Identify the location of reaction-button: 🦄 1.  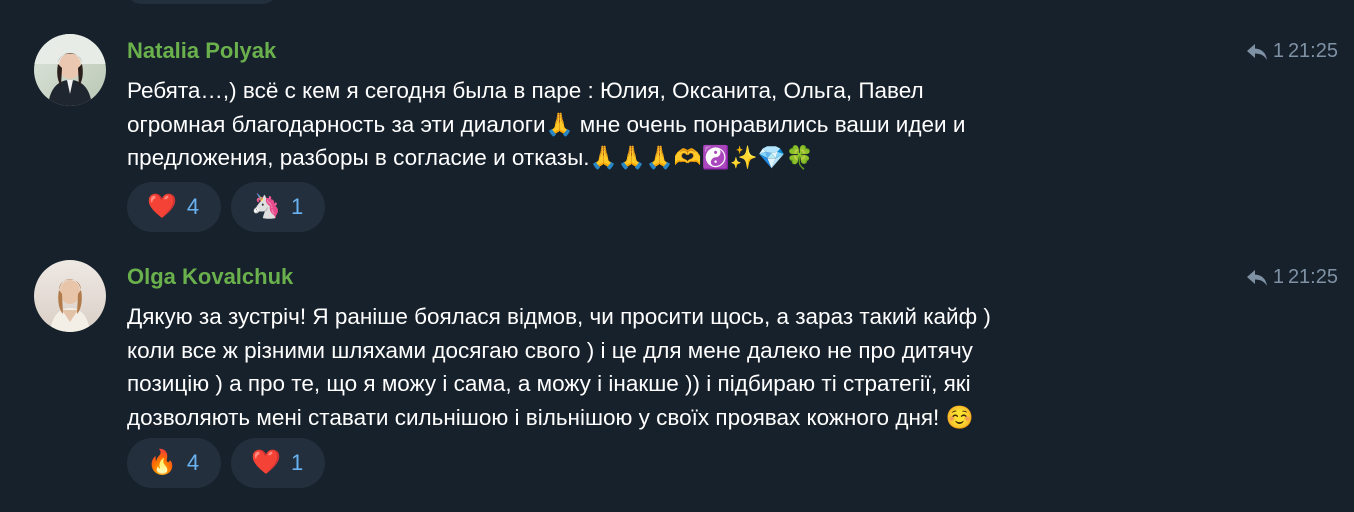
(278, 207).